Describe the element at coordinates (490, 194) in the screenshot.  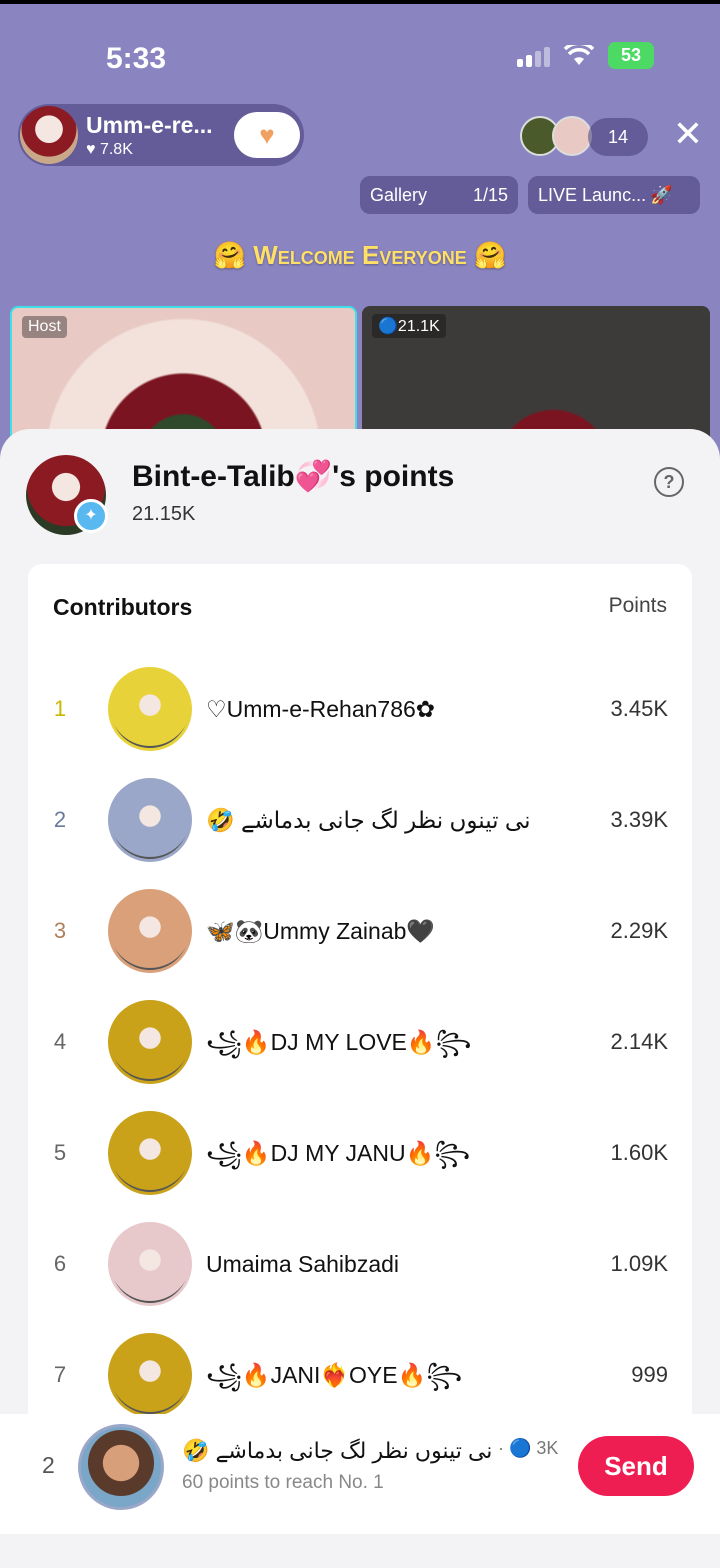
I see `gallery-page: 1/15` at that location.